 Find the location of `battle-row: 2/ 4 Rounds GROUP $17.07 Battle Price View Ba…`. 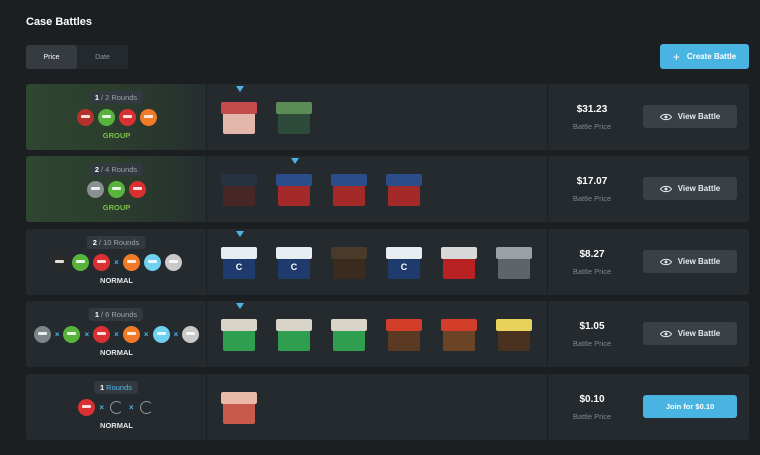

battle-row: 2/ 4 Rounds GROUP $17.07 Battle Price View Ba… is located at coordinates (387, 189).